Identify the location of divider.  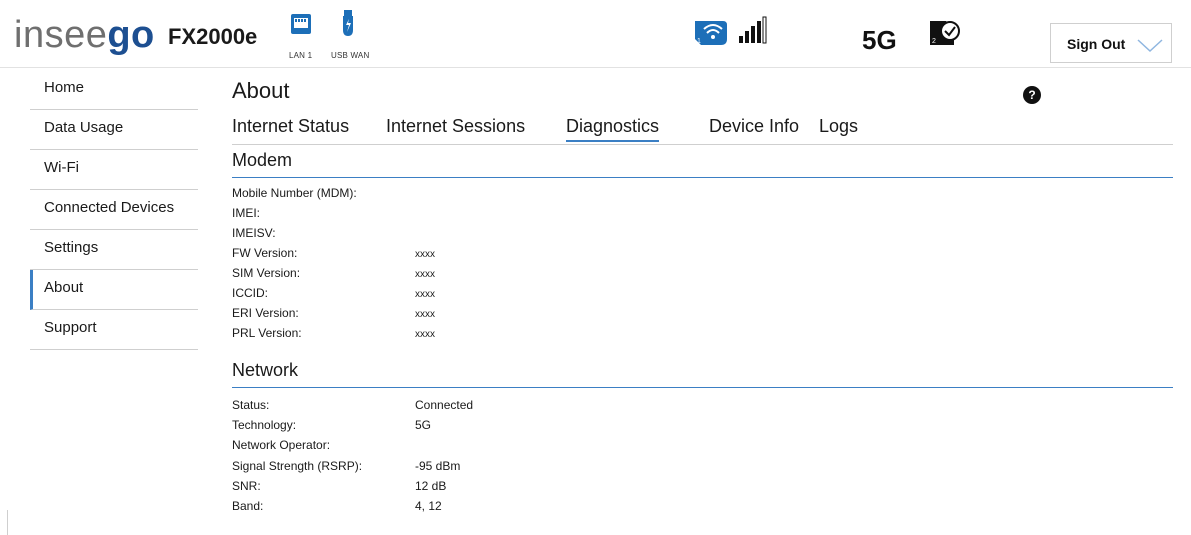
(7, 522).